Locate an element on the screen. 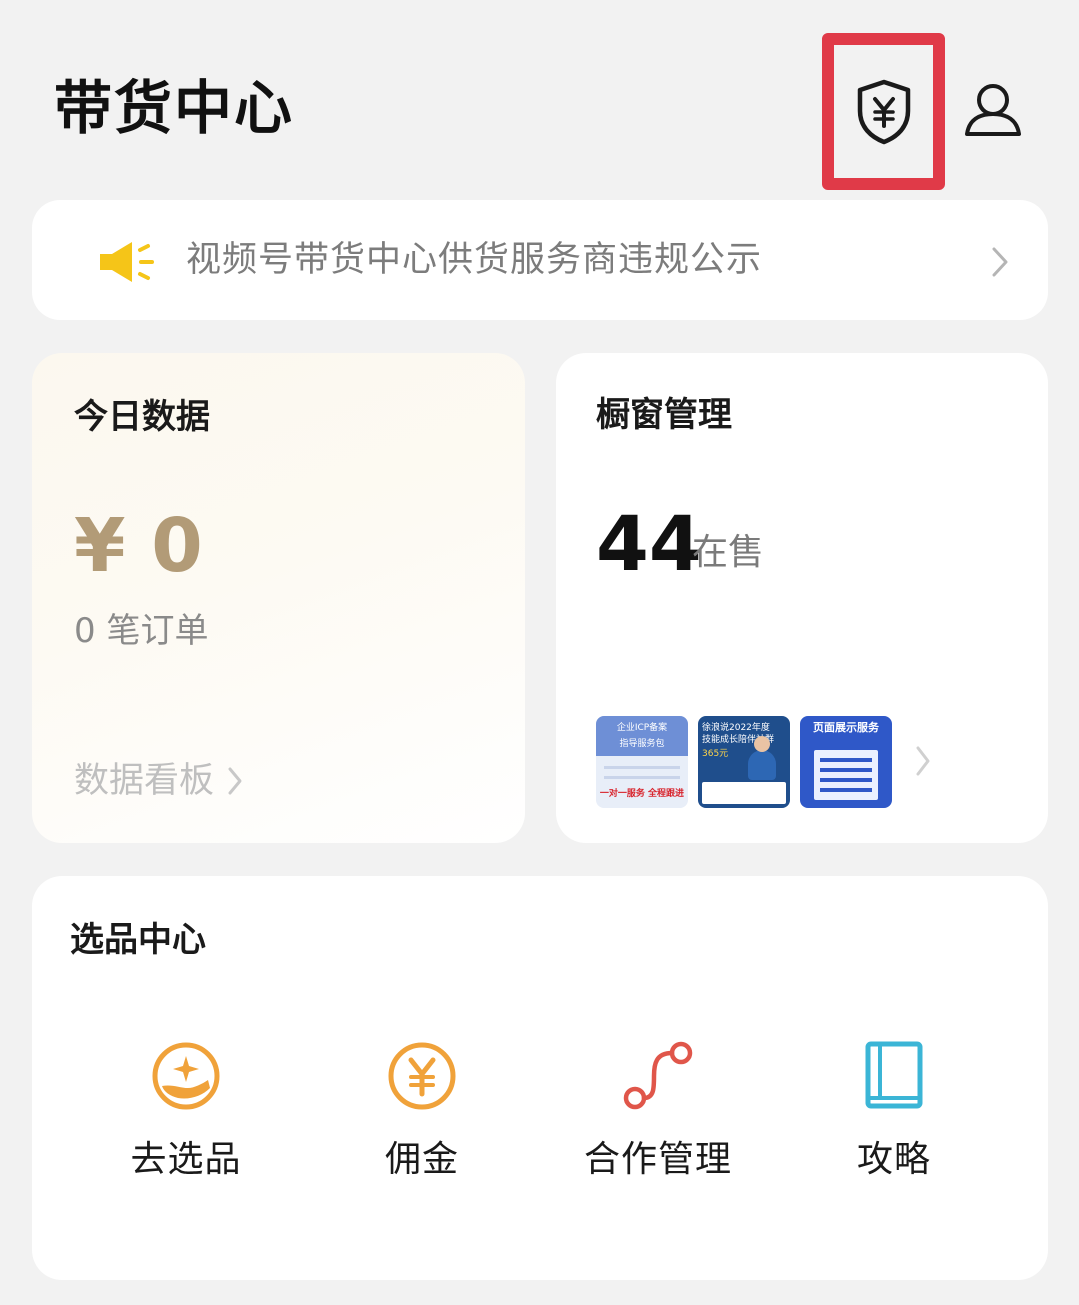 Image resolution: width=1079 pixels, height=1305 pixels. guide-button: 攻略 is located at coordinates (894, 1116).